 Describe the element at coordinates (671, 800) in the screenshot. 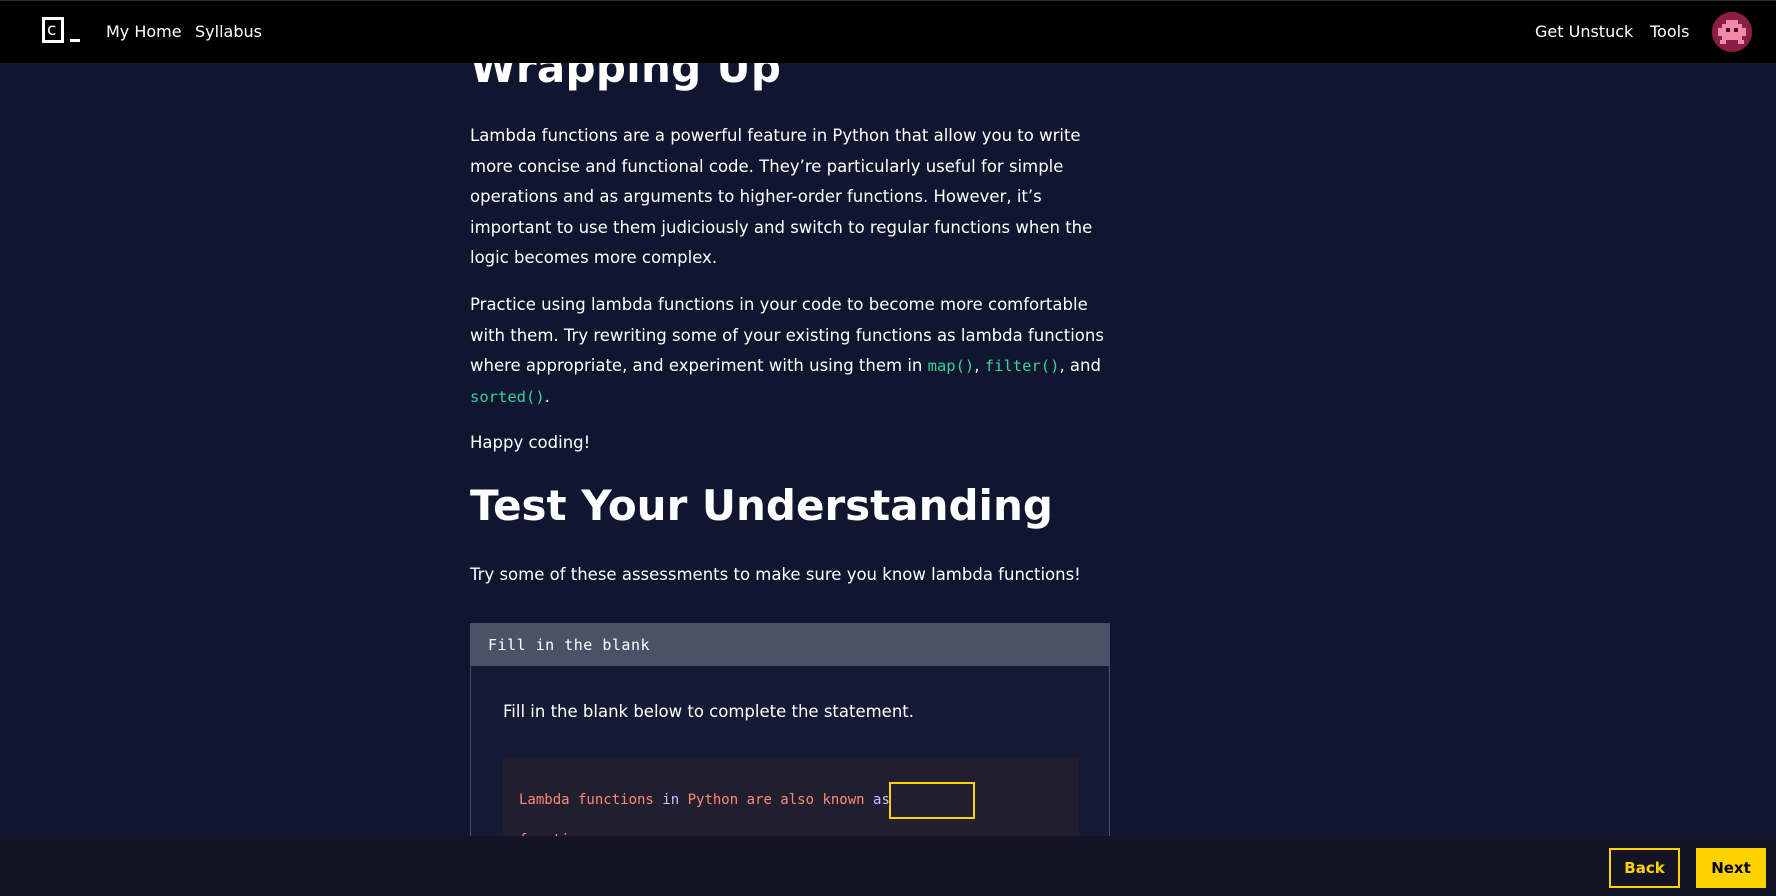

I see `code-token: in` at that location.